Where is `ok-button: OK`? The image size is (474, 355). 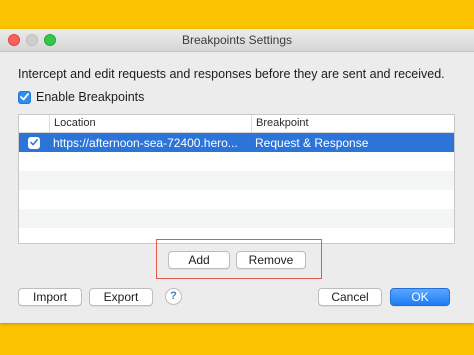
ok-button: OK is located at coordinates (420, 297).